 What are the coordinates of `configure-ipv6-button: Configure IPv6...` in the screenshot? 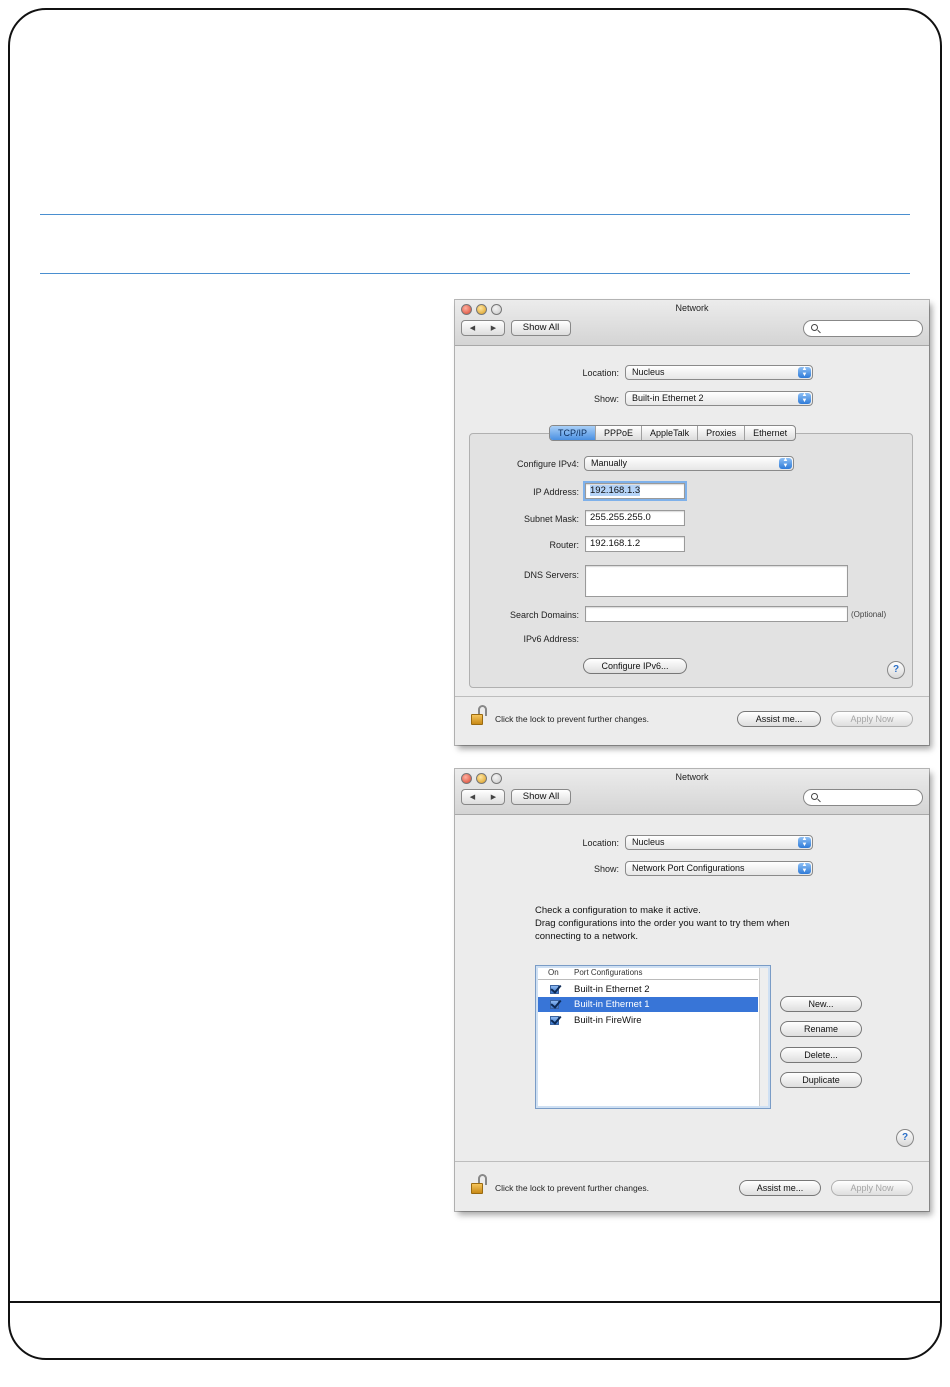 It's located at (635, 666).